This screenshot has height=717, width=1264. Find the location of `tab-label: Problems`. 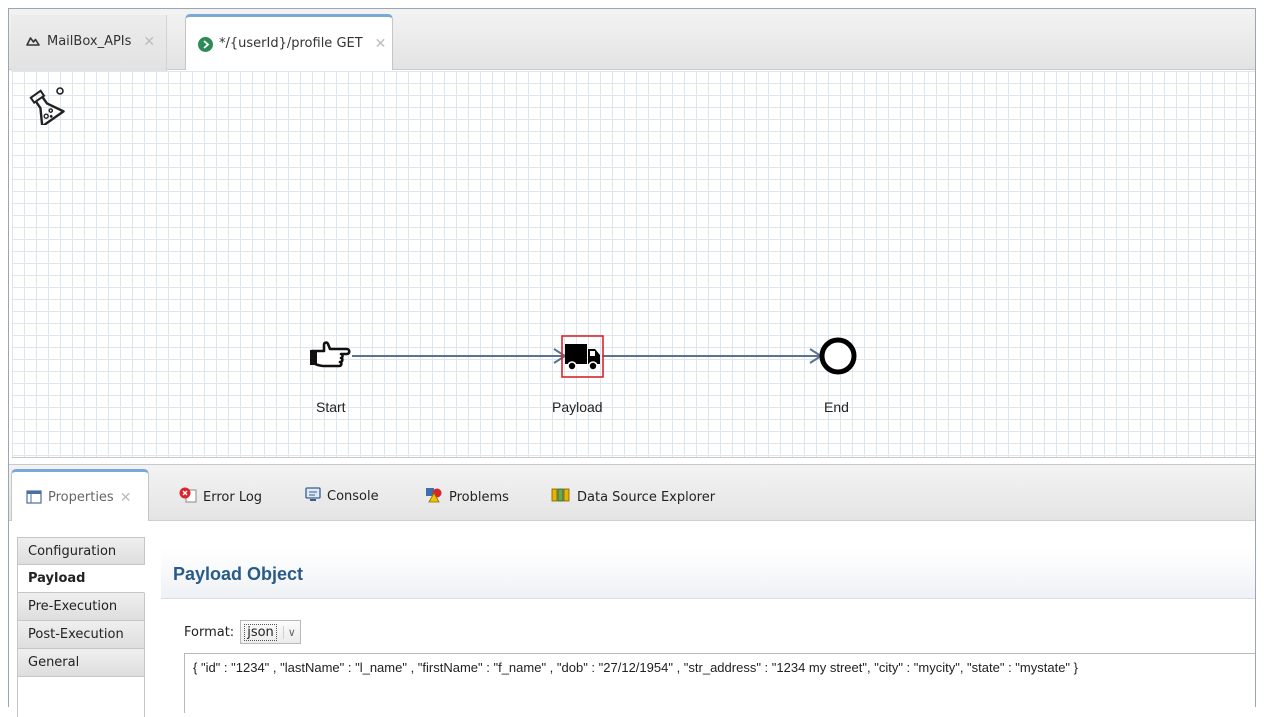

tab-label: Problems is located at coordinates (479, 497).